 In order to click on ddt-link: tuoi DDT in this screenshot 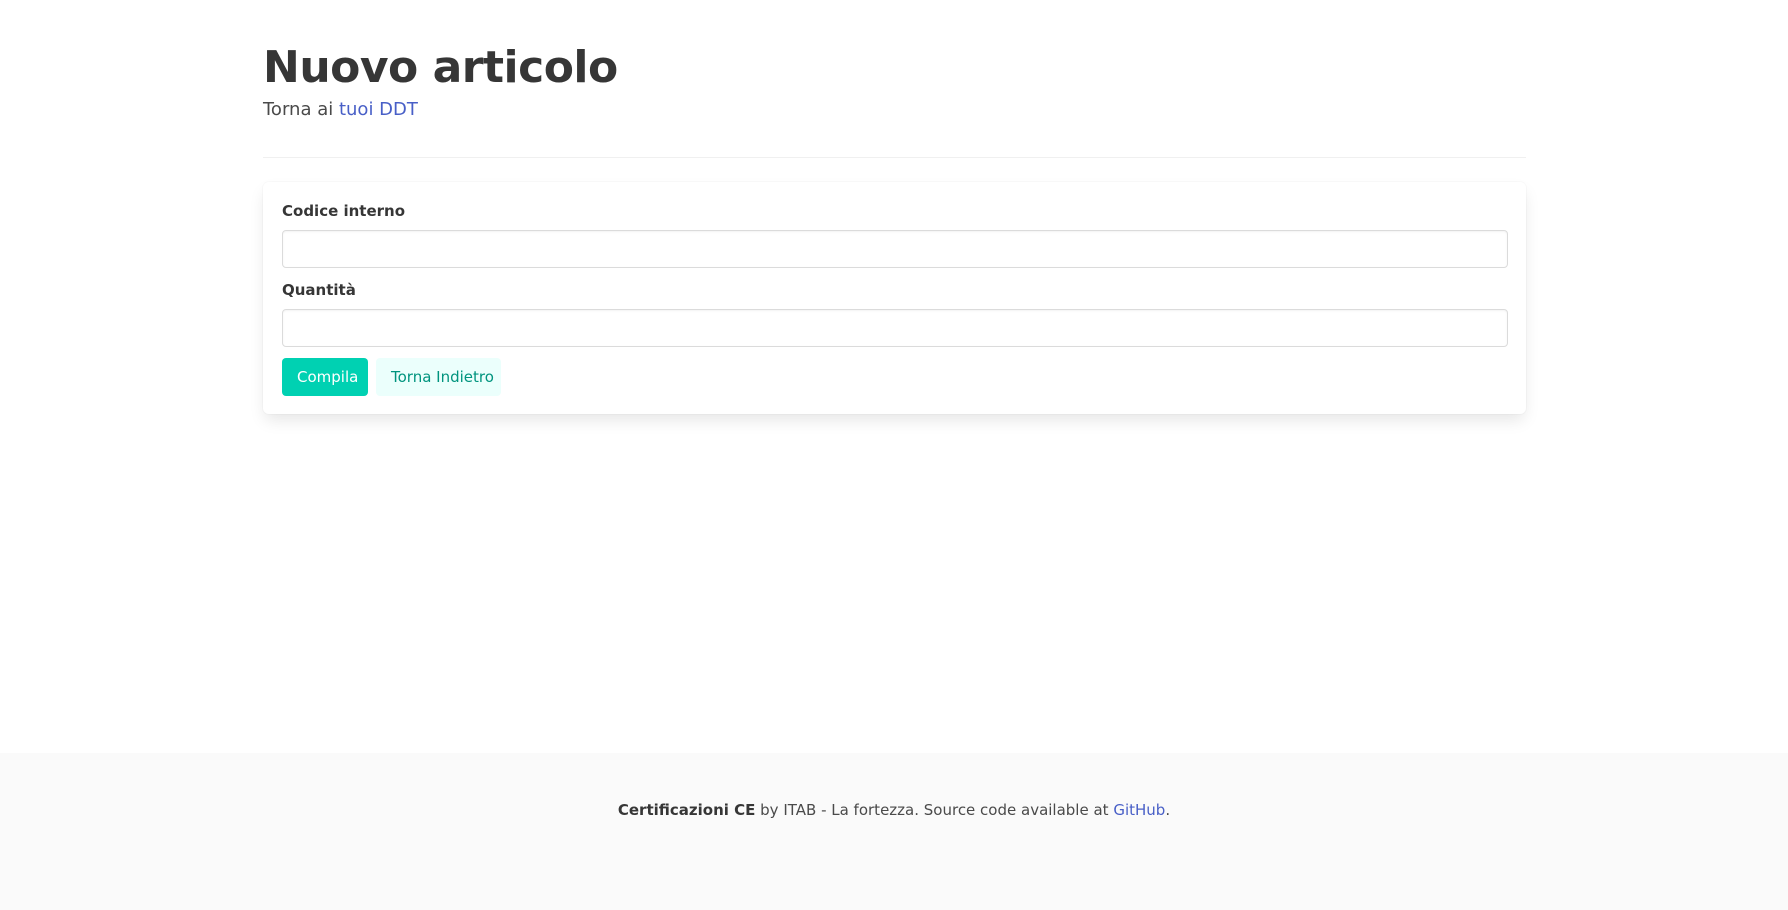, I will do `click(378, 109)`.